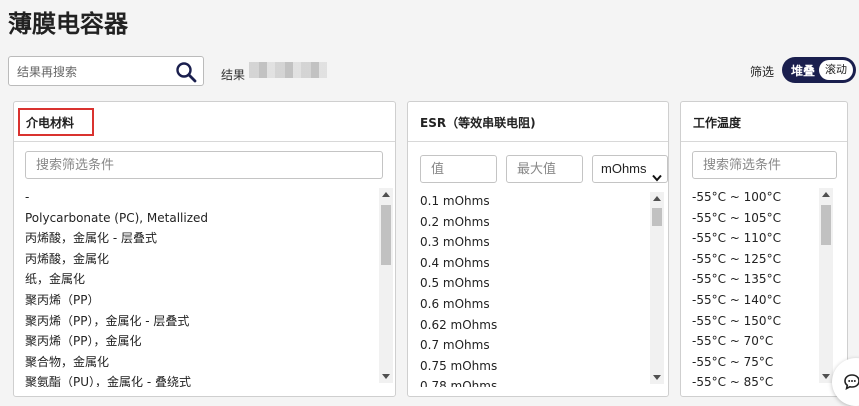 The height and width of the screenshot is (406, 859). I want to click on list-item: 0.1 mOhms, so click(534, 201).